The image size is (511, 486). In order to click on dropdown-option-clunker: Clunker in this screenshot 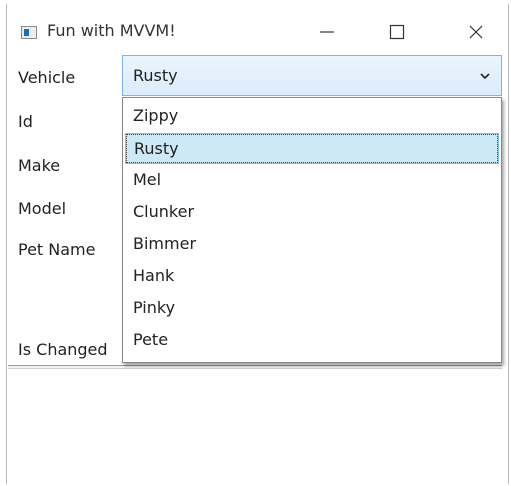, I will do `click(312, 212)`.